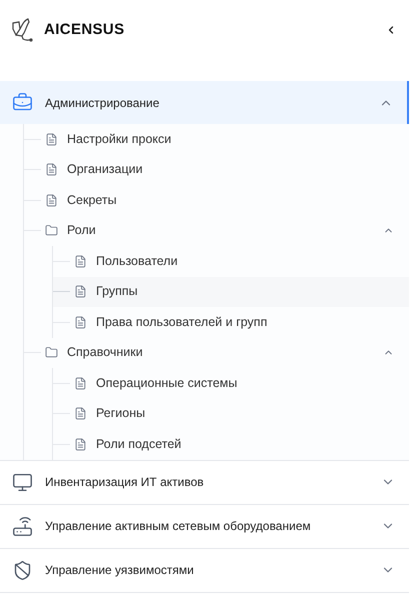  Describe the element at coordinates (231, 291) in the screenshot. I see `menu-item: Группы` at that location.